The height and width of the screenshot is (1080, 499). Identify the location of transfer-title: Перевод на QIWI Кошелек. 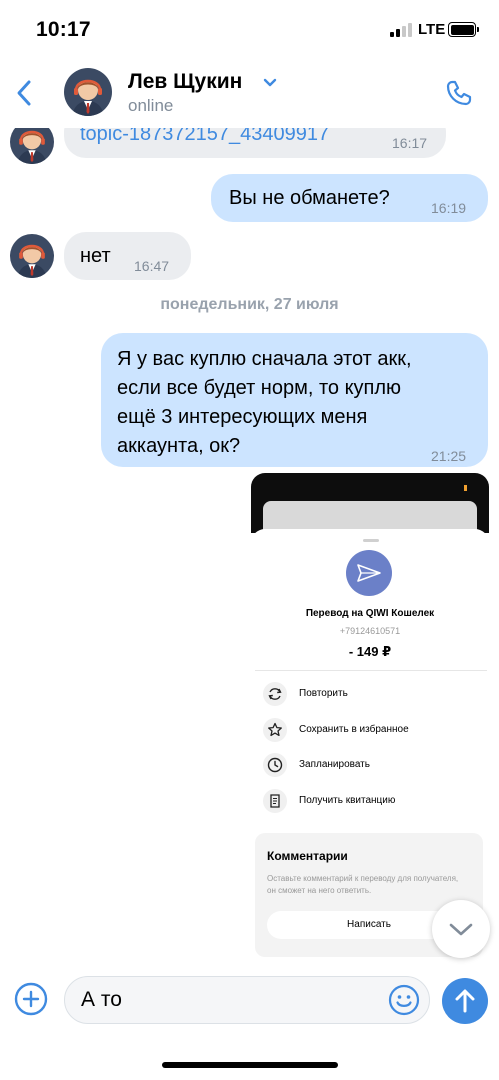
(370, 613).